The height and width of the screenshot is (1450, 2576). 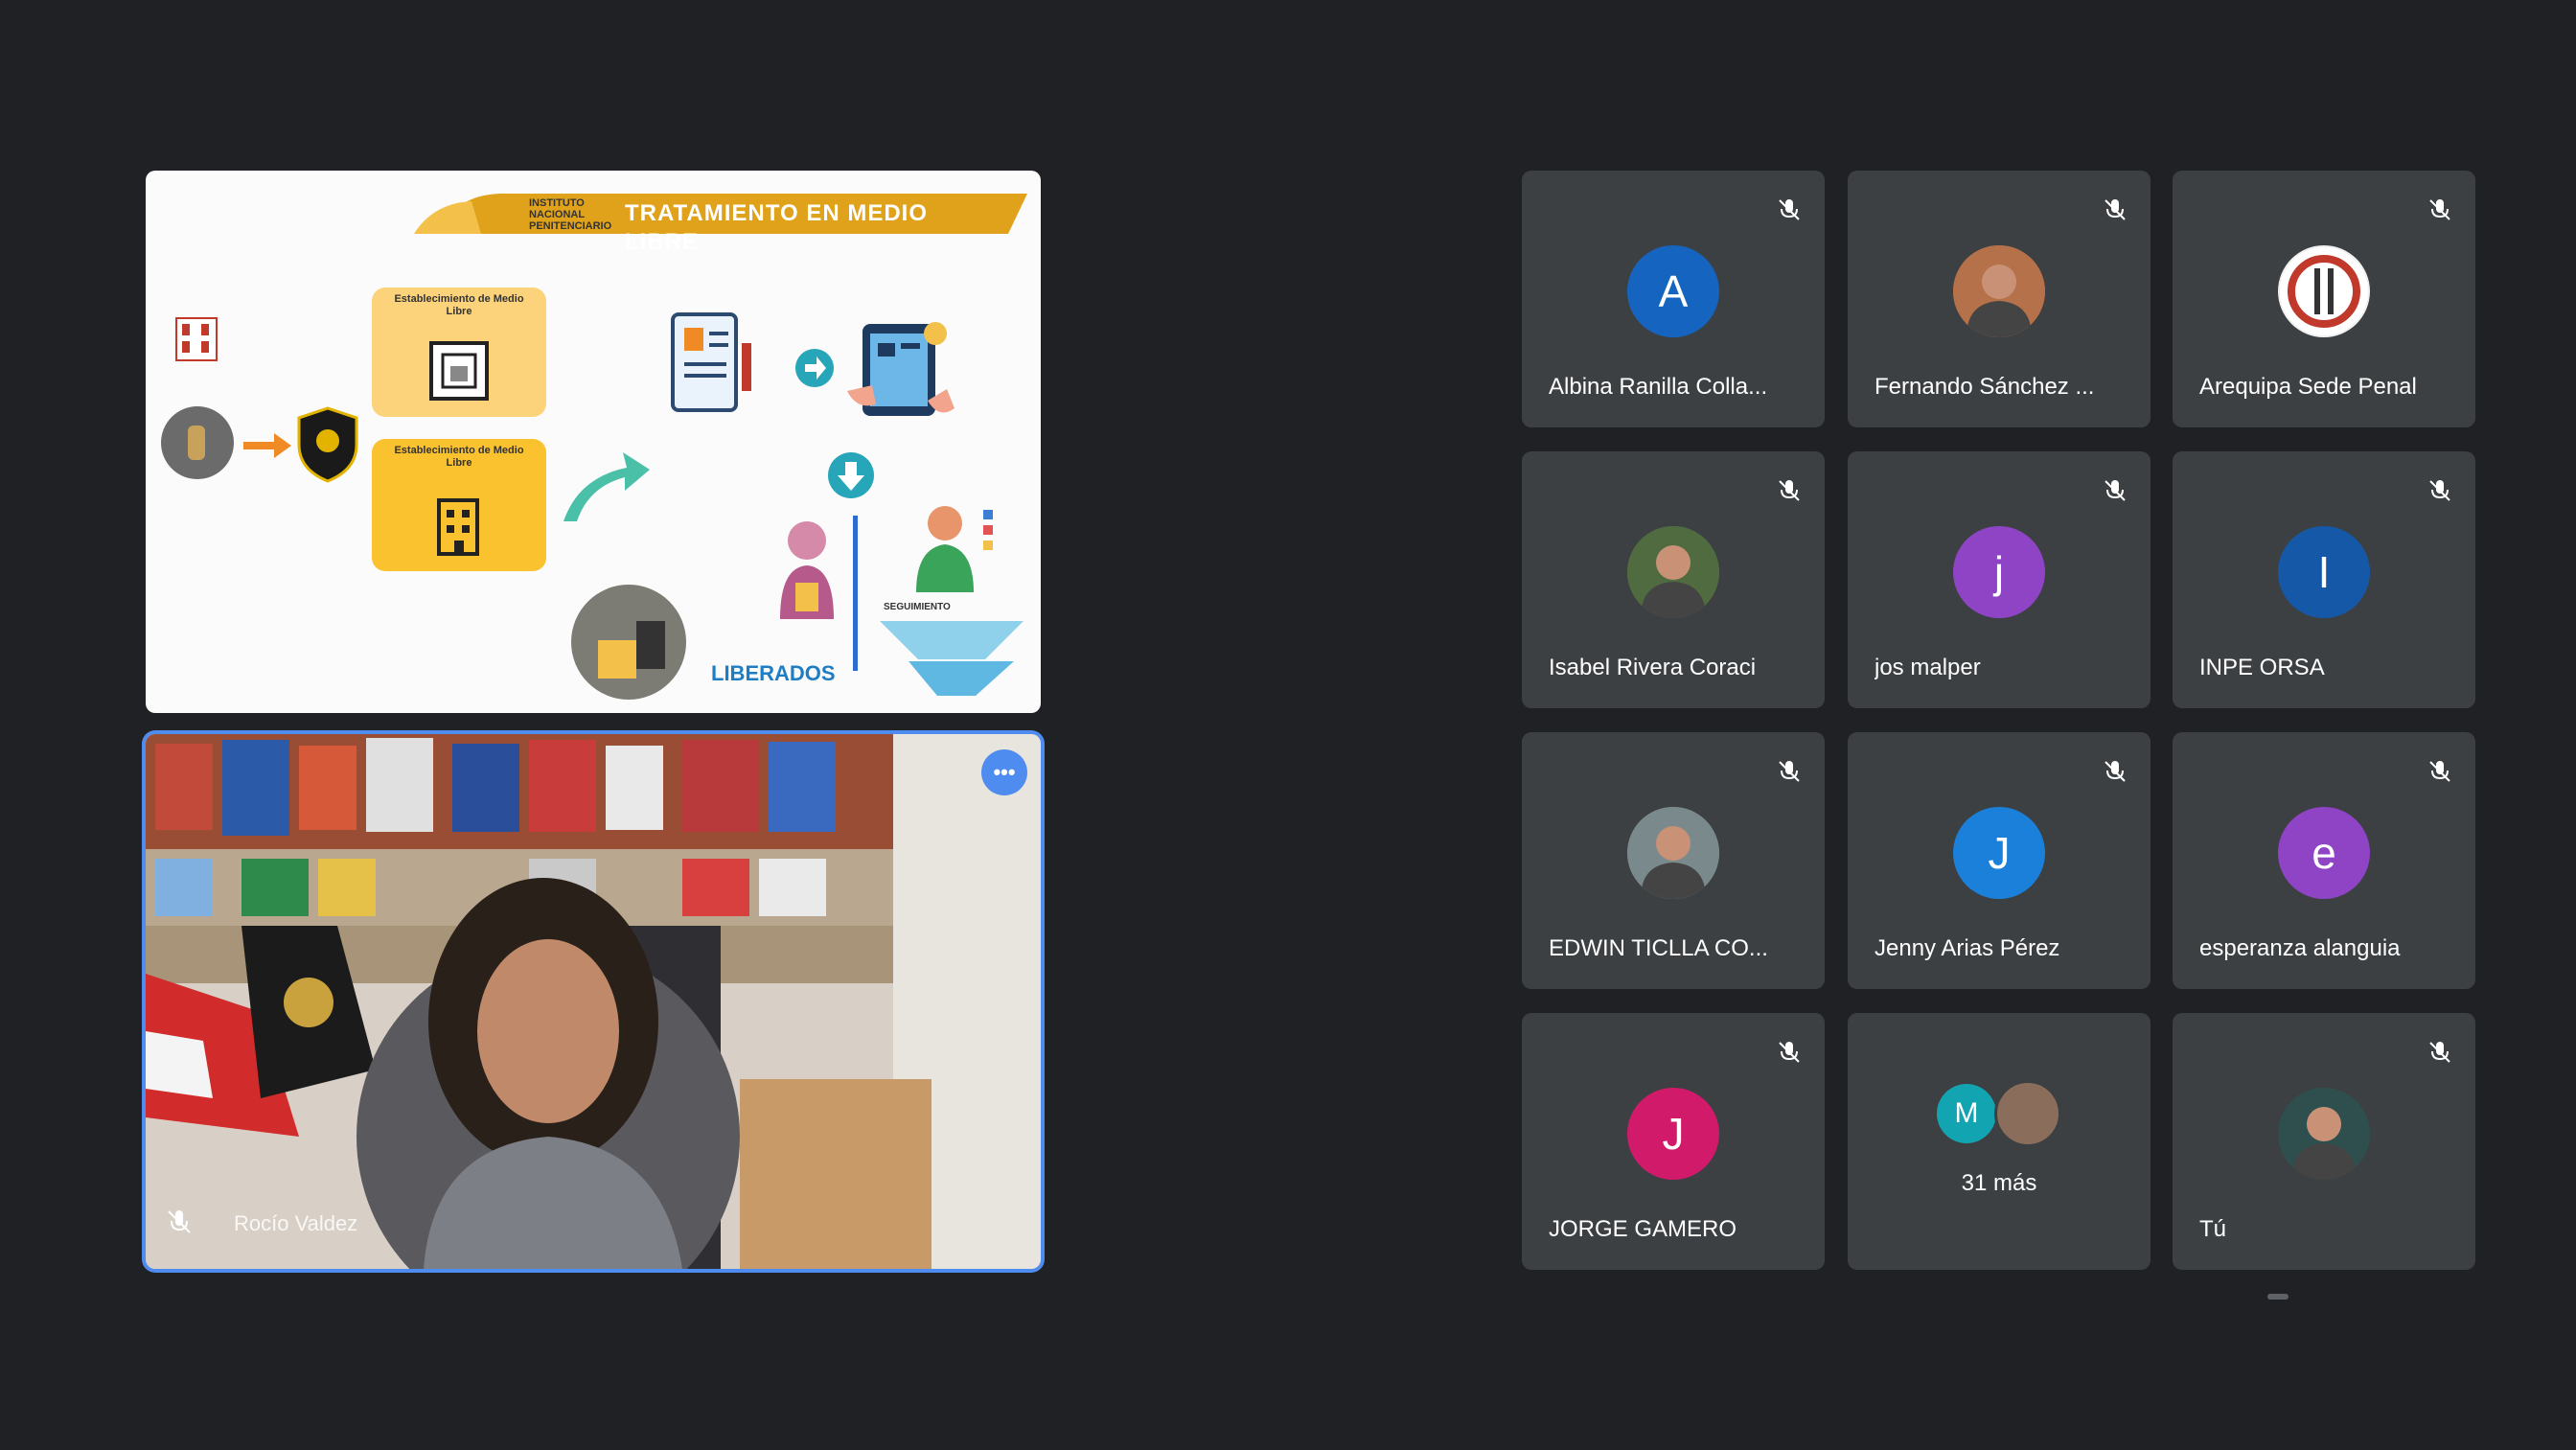 I want to click on participant-tile: Arequipa Sede Penal, so click(x=2324, y=299).